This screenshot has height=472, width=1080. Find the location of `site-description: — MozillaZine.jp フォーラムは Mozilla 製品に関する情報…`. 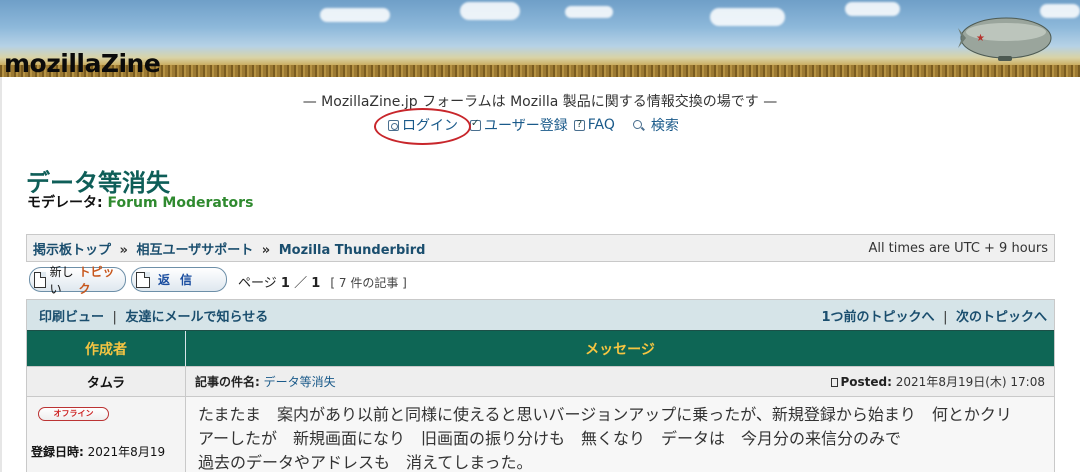

site-description: — MozillaZine.jp フォーラムは Mozilla 製品に関する情報… is located at coordinates (540, 102).